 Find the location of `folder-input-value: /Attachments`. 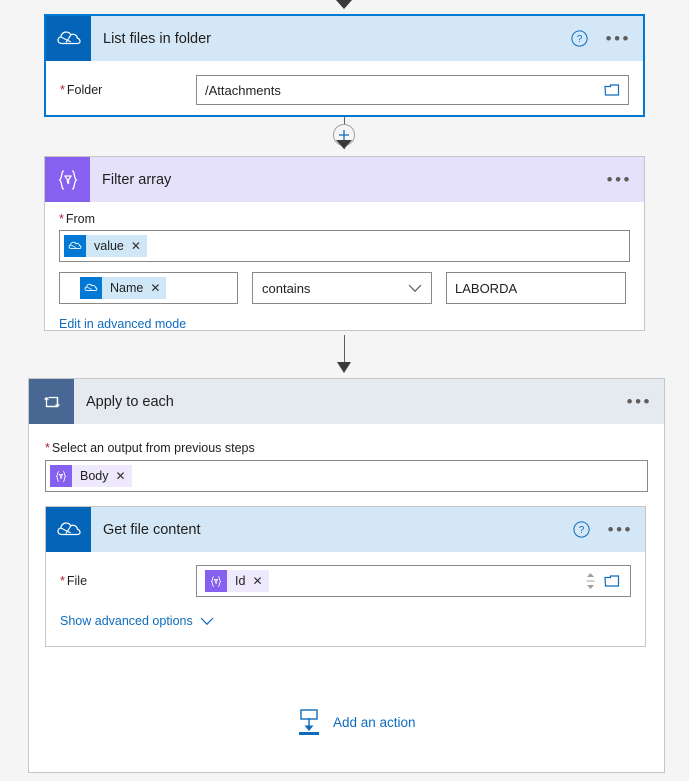

folder-input-value: /Attachments is located at coordinates (243, 90).